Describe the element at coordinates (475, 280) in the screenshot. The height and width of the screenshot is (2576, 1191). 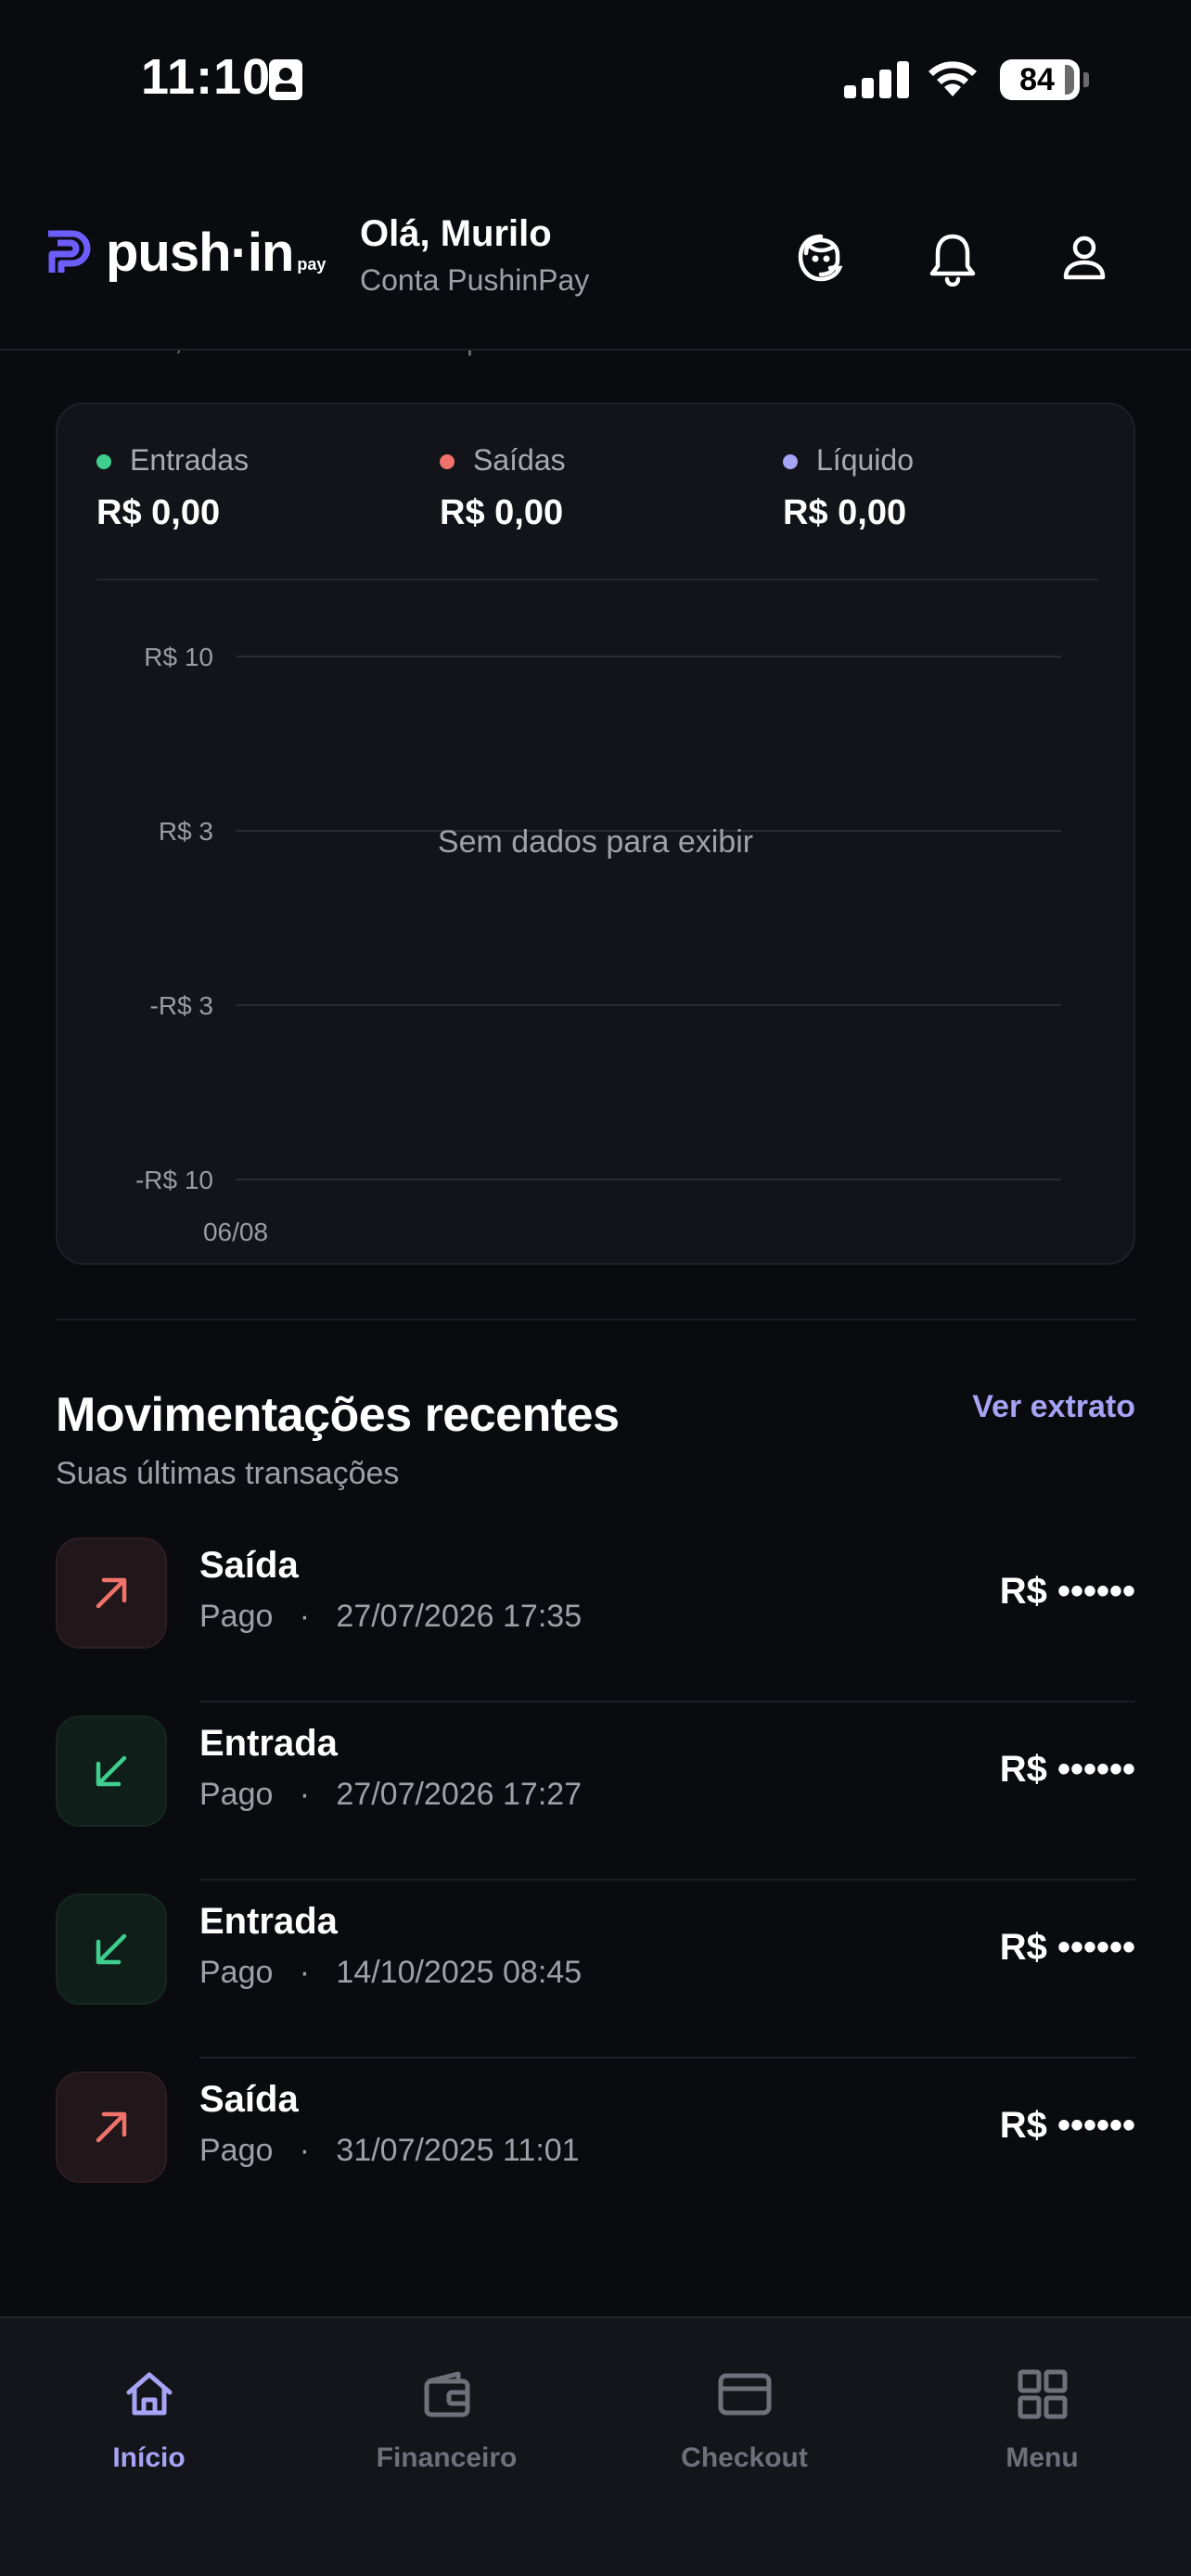
I see `account-name: Conta PushinPay` at that location.